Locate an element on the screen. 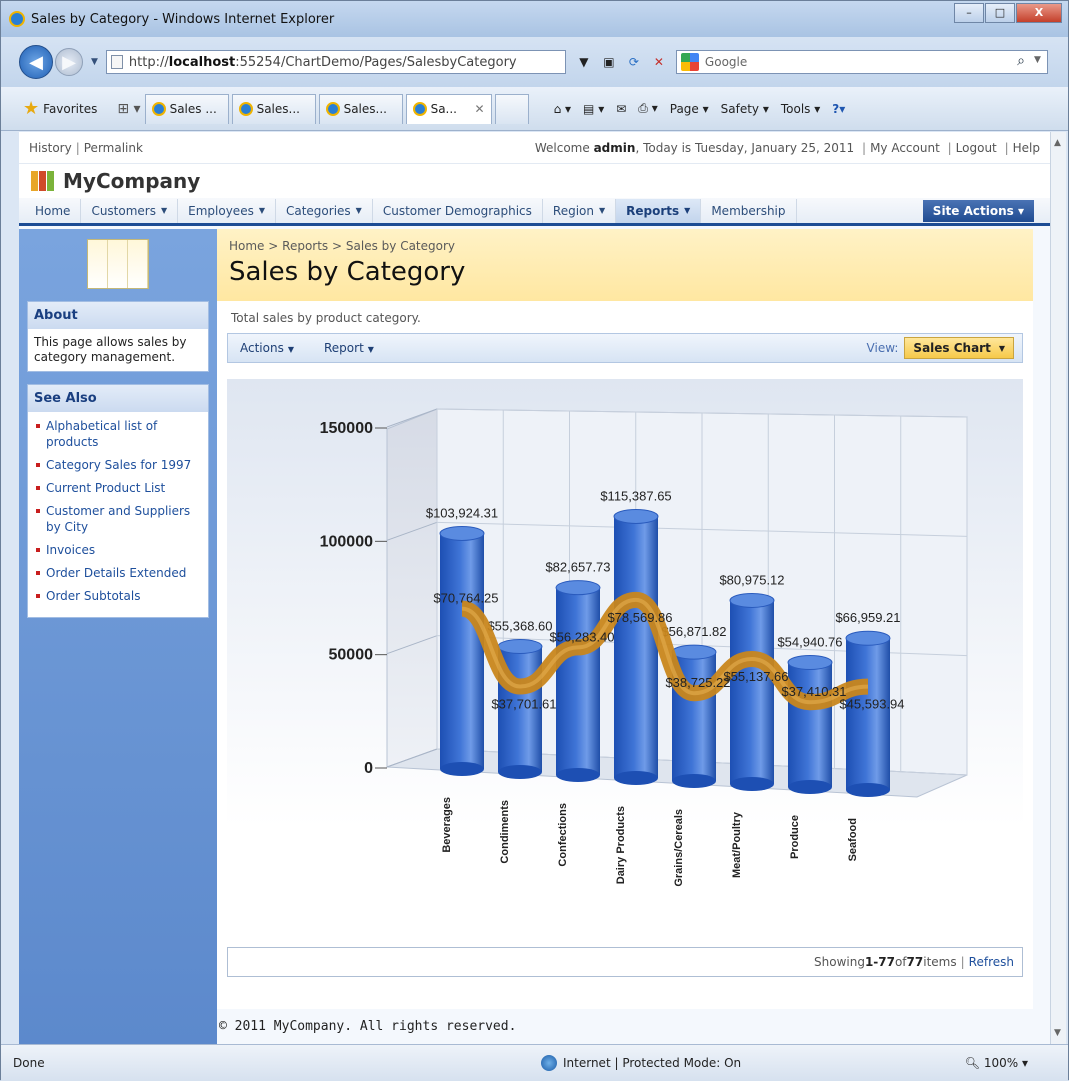  zoom-control: 🔍︎ 100% ▾ is located at coordinates (996, 1063).